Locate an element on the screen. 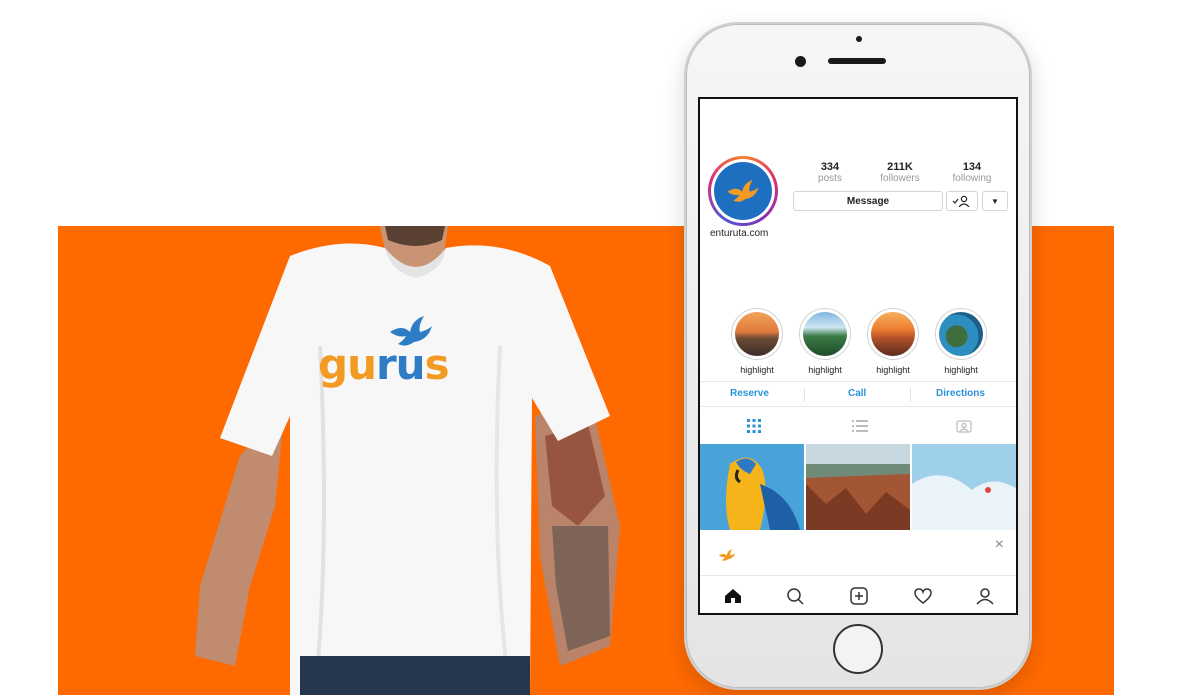 The height and width of the screenshot is (695, 1200). profile-avatar is located at coordinates (743, 191).